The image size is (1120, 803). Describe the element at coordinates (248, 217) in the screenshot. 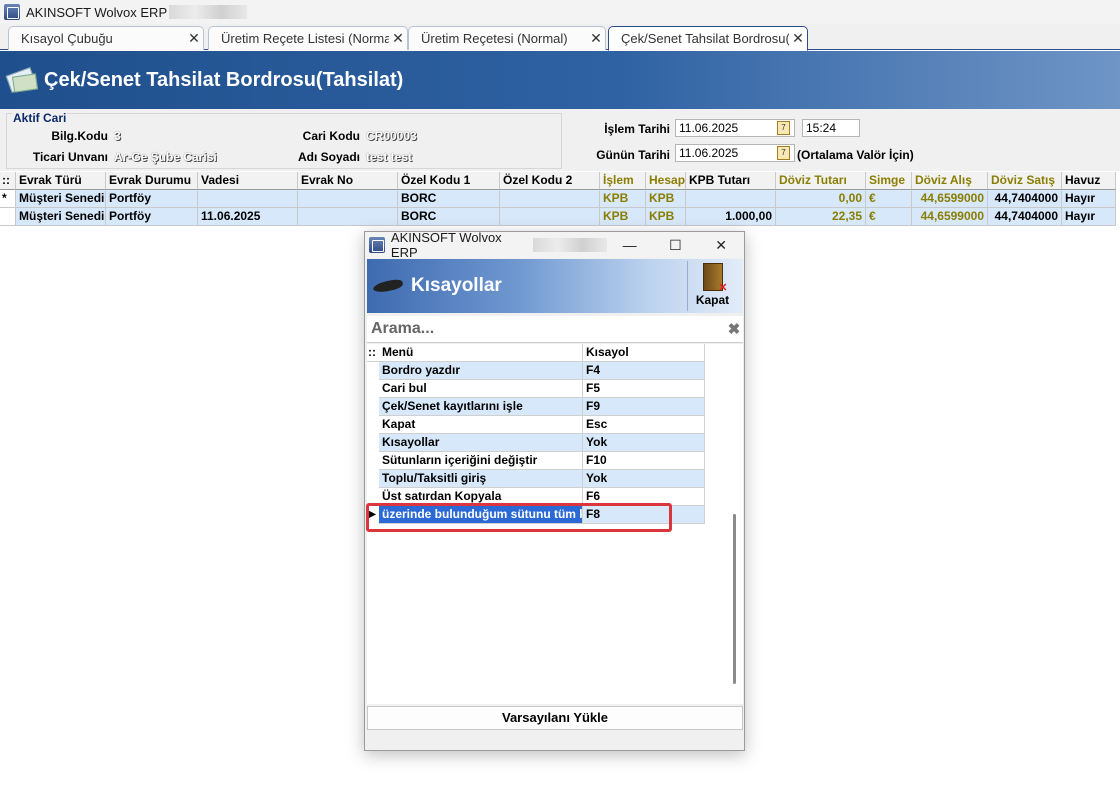

I see `table-cell: 11.06.2025` at that location.